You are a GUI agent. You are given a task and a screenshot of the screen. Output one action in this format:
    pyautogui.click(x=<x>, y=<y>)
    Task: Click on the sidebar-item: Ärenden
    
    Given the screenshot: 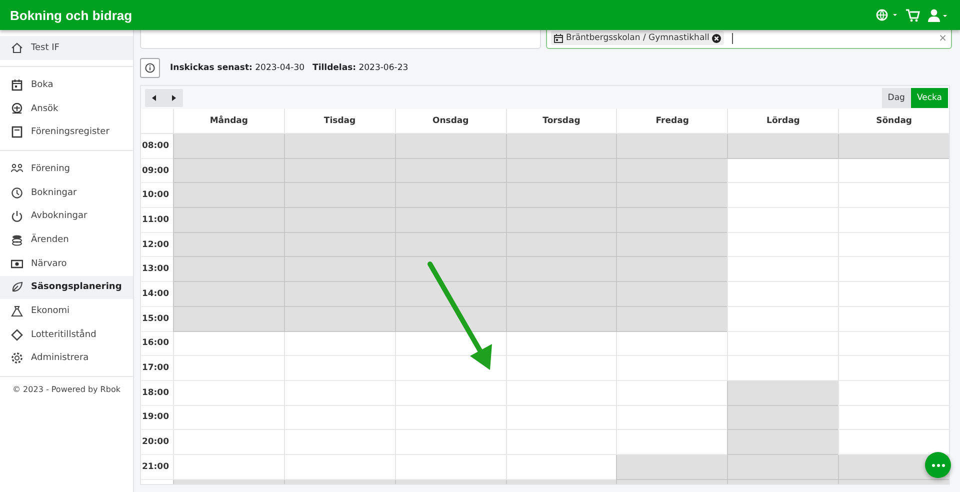 What is the action you would take?
    pyautogui.click(x=66, y=240)
    